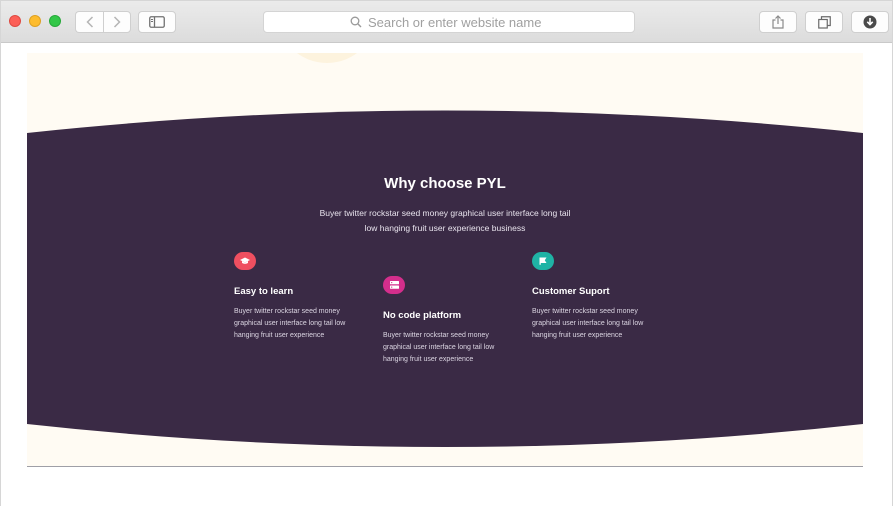 The image size is (893, 506). I want to click on share-button, so click(778, 22).